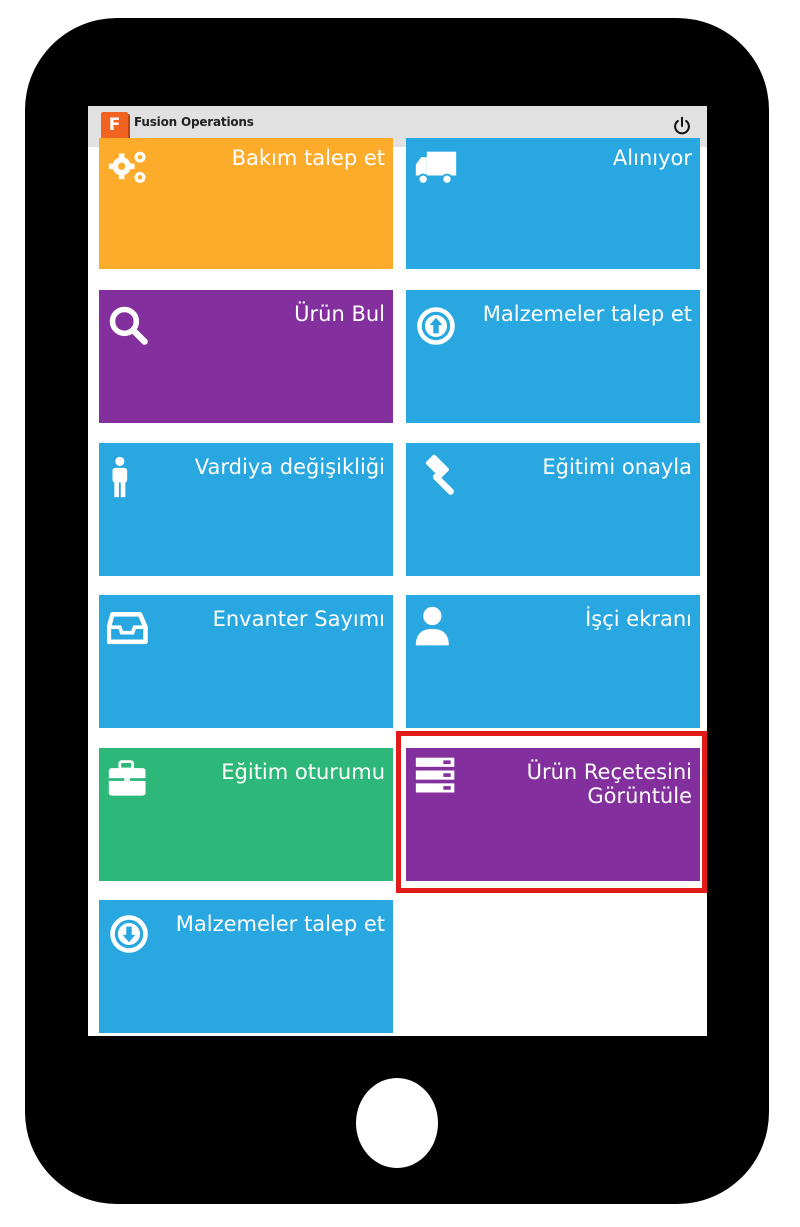 Image resolution: width=800 pixels, height=1227 pixels. What do you see at coordinates (638, 619) in the screenshot?
I see `tile-label: İşçi ekranı` at bounding box center [638, 619].